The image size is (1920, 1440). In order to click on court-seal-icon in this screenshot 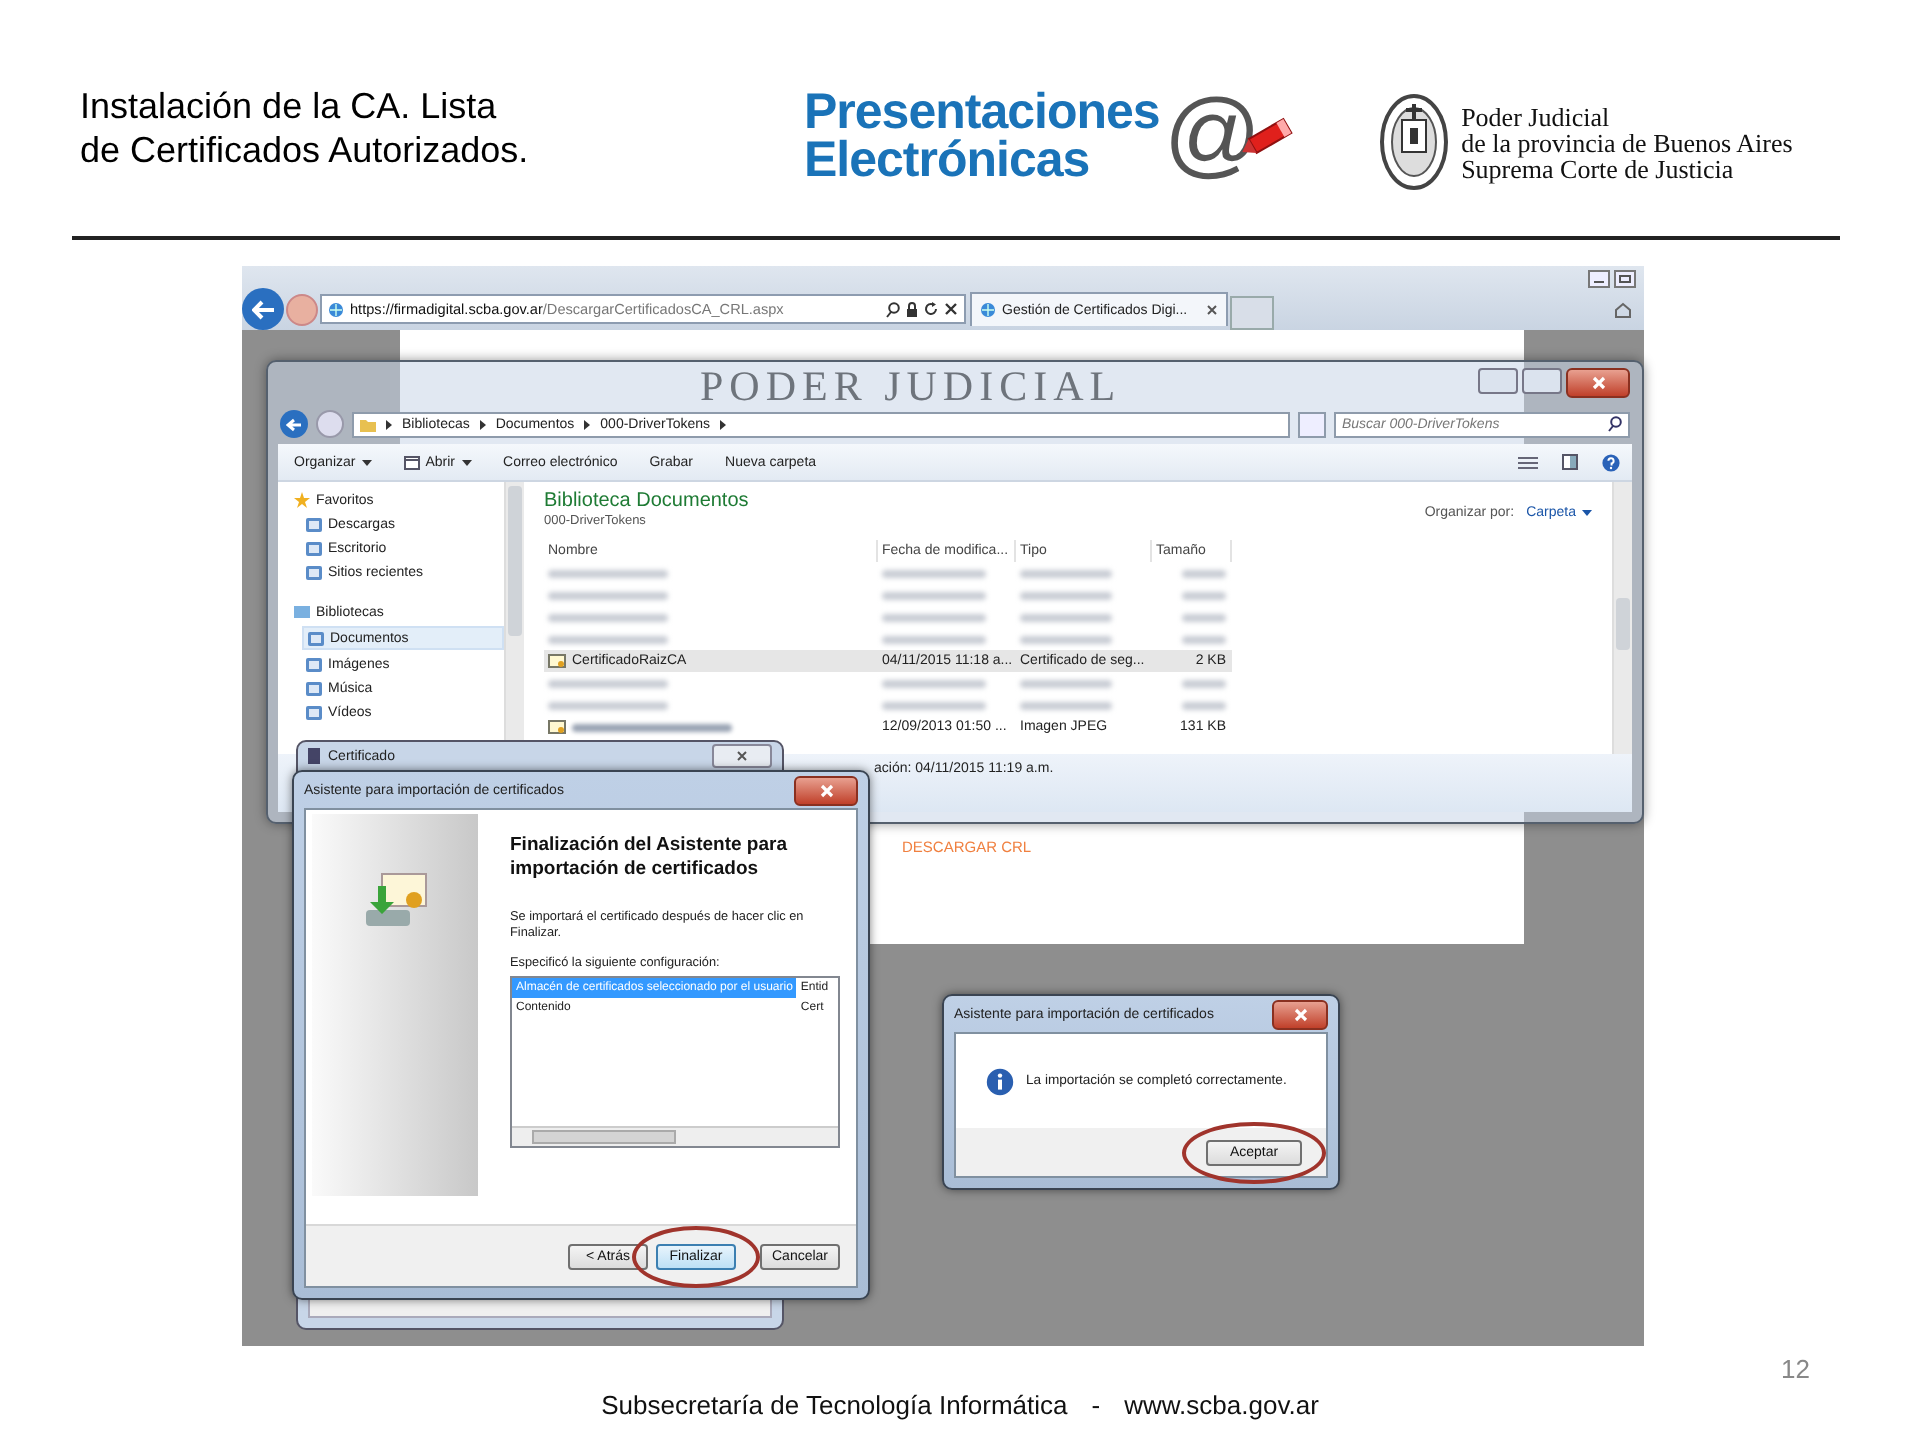, I will do `click(1413, 142)`.